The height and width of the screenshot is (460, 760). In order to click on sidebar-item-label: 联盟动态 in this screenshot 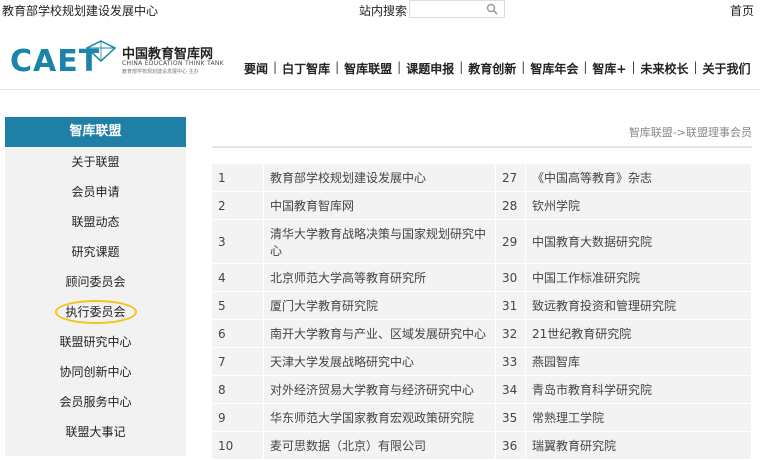, I will do `click(95, 222)`.